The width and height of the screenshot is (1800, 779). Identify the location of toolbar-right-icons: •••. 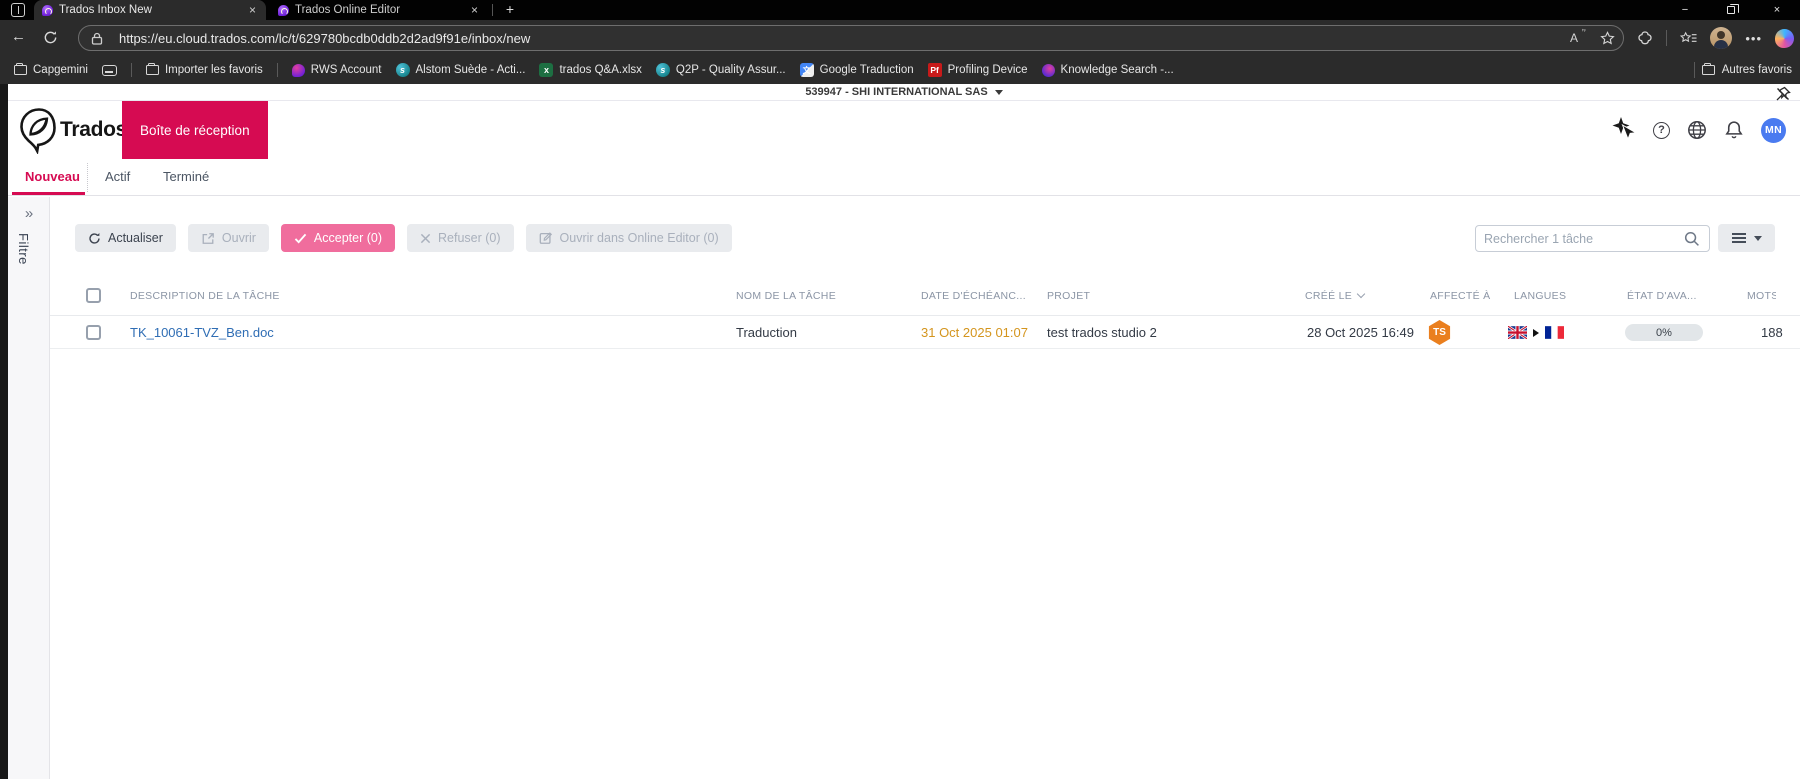
(1715, 38).